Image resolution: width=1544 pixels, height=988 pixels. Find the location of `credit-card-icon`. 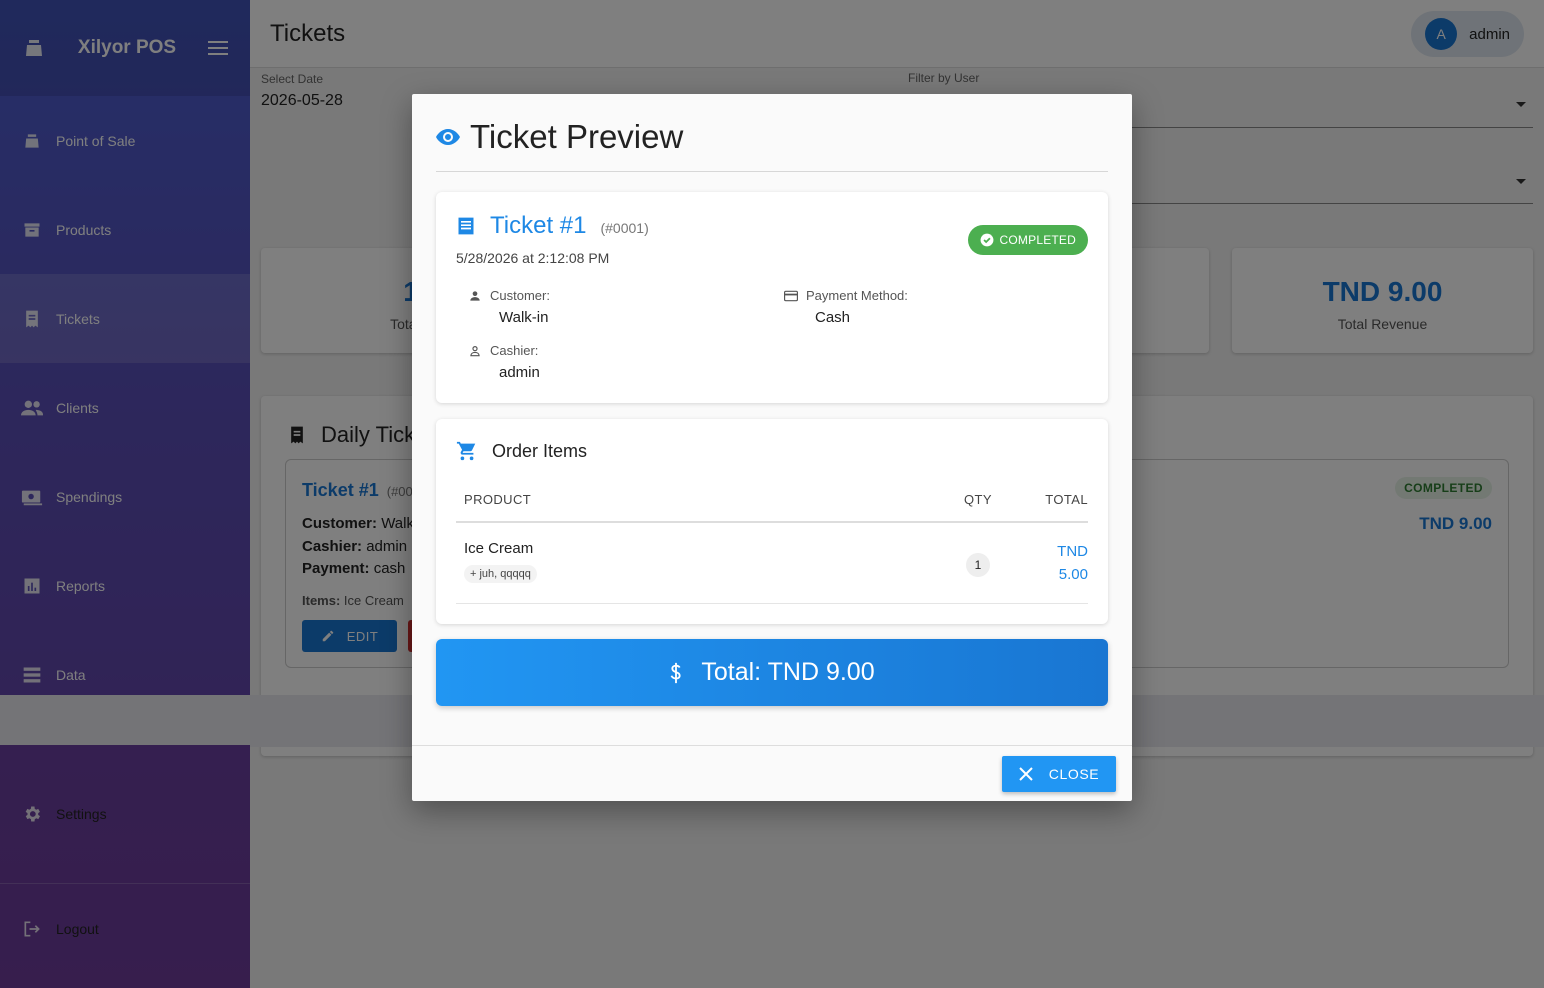

credit-card-icon is located at coordinates (791, 295).